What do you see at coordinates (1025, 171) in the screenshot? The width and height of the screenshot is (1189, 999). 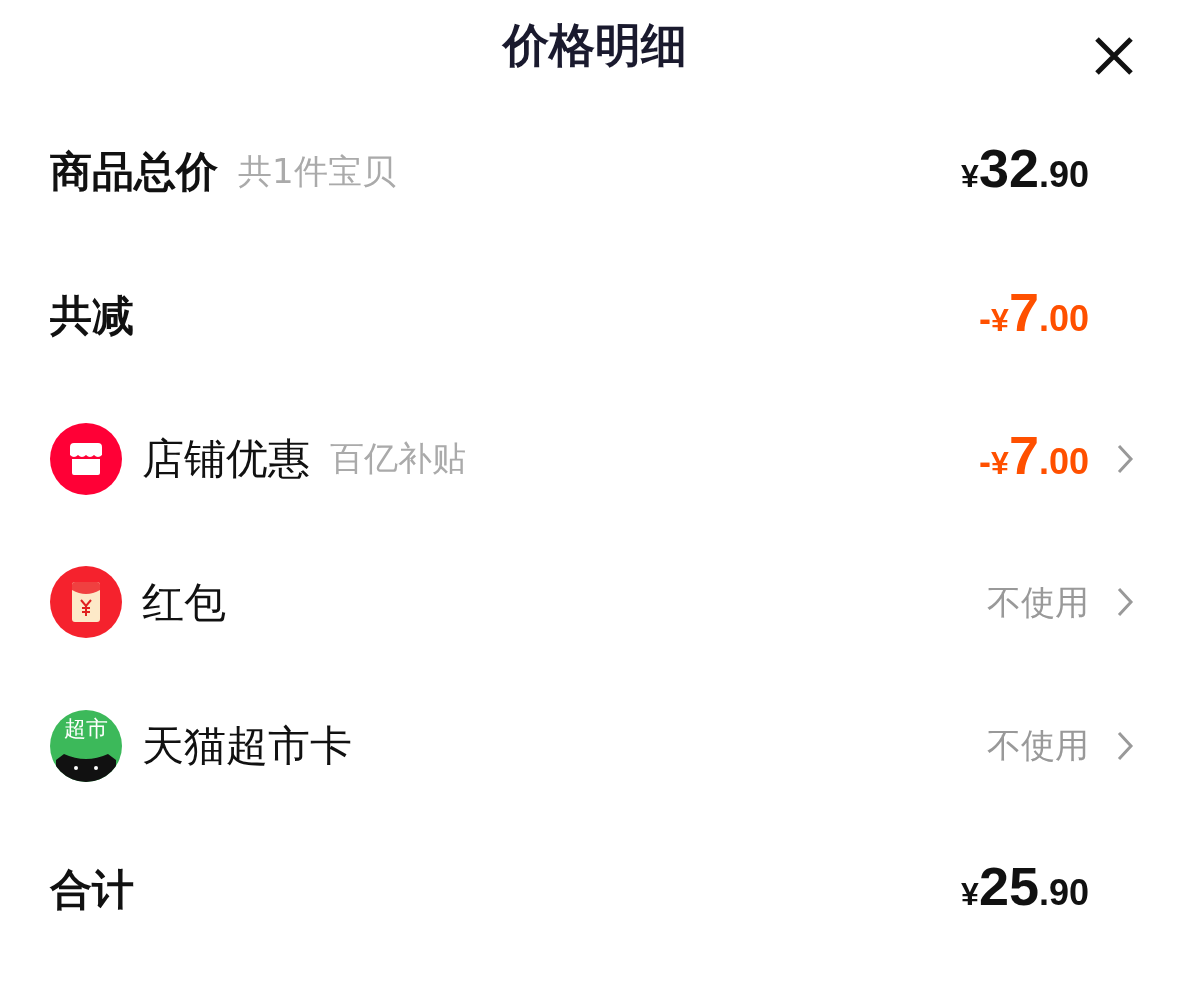 I see `price: ¥32.90` at bounding box center [1025, 171].